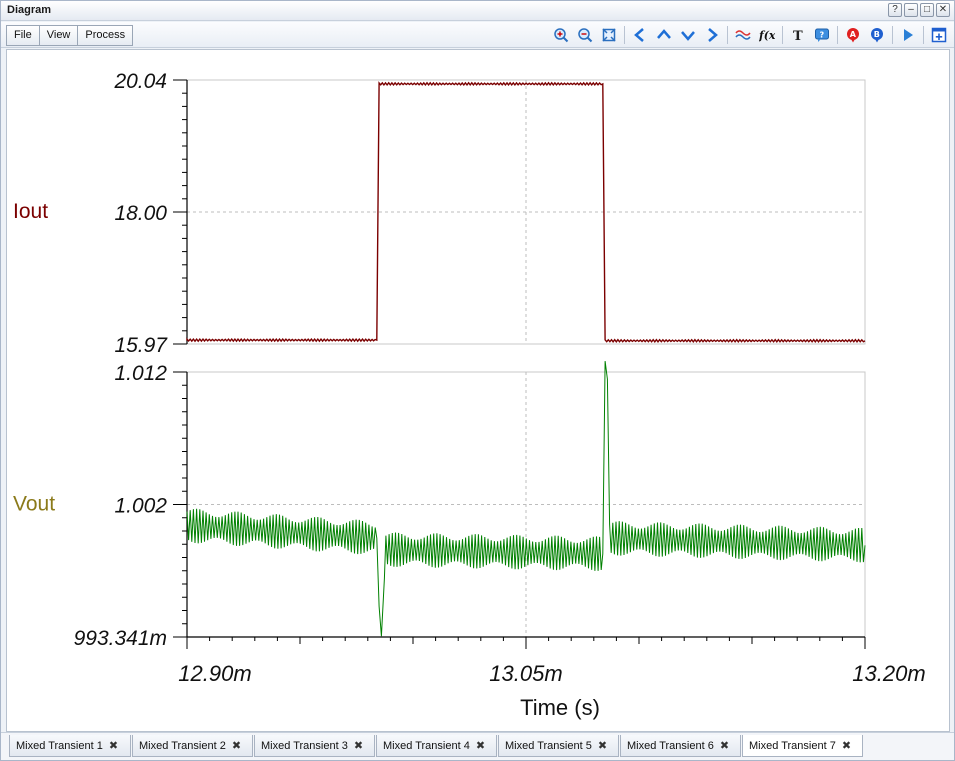 The width and height of the screenshot is (955, 761). Describe the element at coordinates (895, 10) in the screenshot. I see `help-button: ?` at that location.